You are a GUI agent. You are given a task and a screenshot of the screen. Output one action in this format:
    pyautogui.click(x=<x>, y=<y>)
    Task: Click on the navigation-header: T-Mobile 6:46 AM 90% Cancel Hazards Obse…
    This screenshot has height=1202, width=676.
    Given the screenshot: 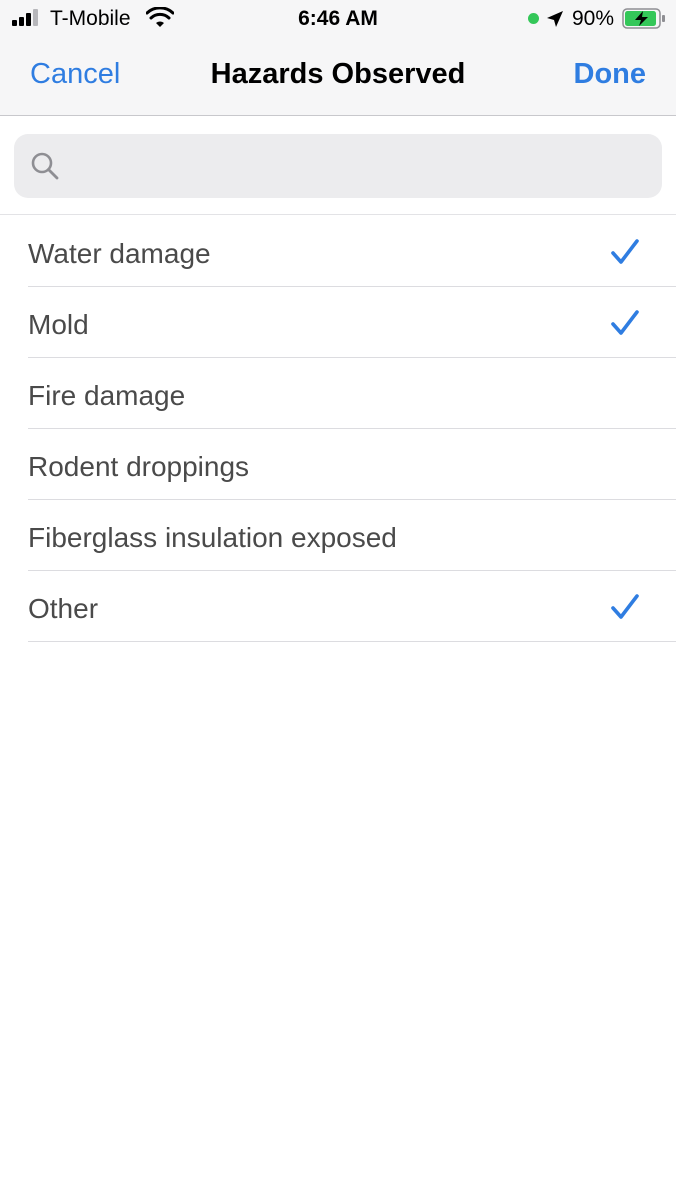 What is the action you would take?
    pyautogui.click(x=338, y=58)
    